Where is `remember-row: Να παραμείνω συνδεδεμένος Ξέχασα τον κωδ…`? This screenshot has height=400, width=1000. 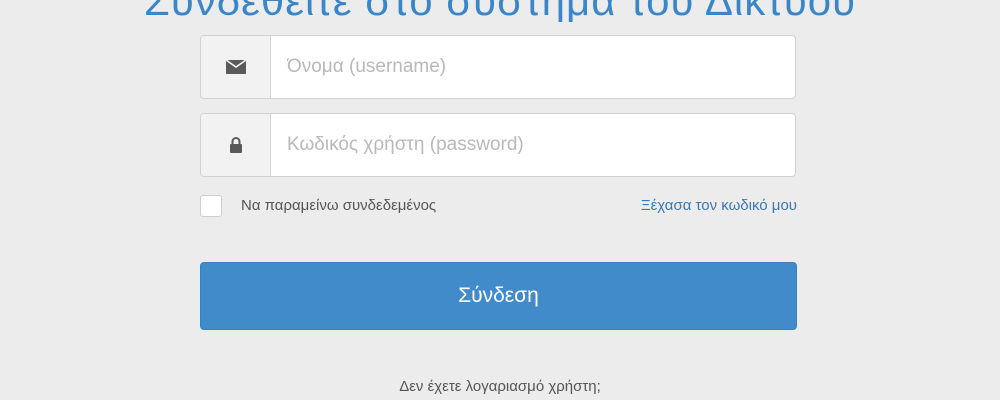
remember-row: Να παραμείνω συνδεδεμένος Ξέχασα τον κωδ… is located at coordinates (500, 207).